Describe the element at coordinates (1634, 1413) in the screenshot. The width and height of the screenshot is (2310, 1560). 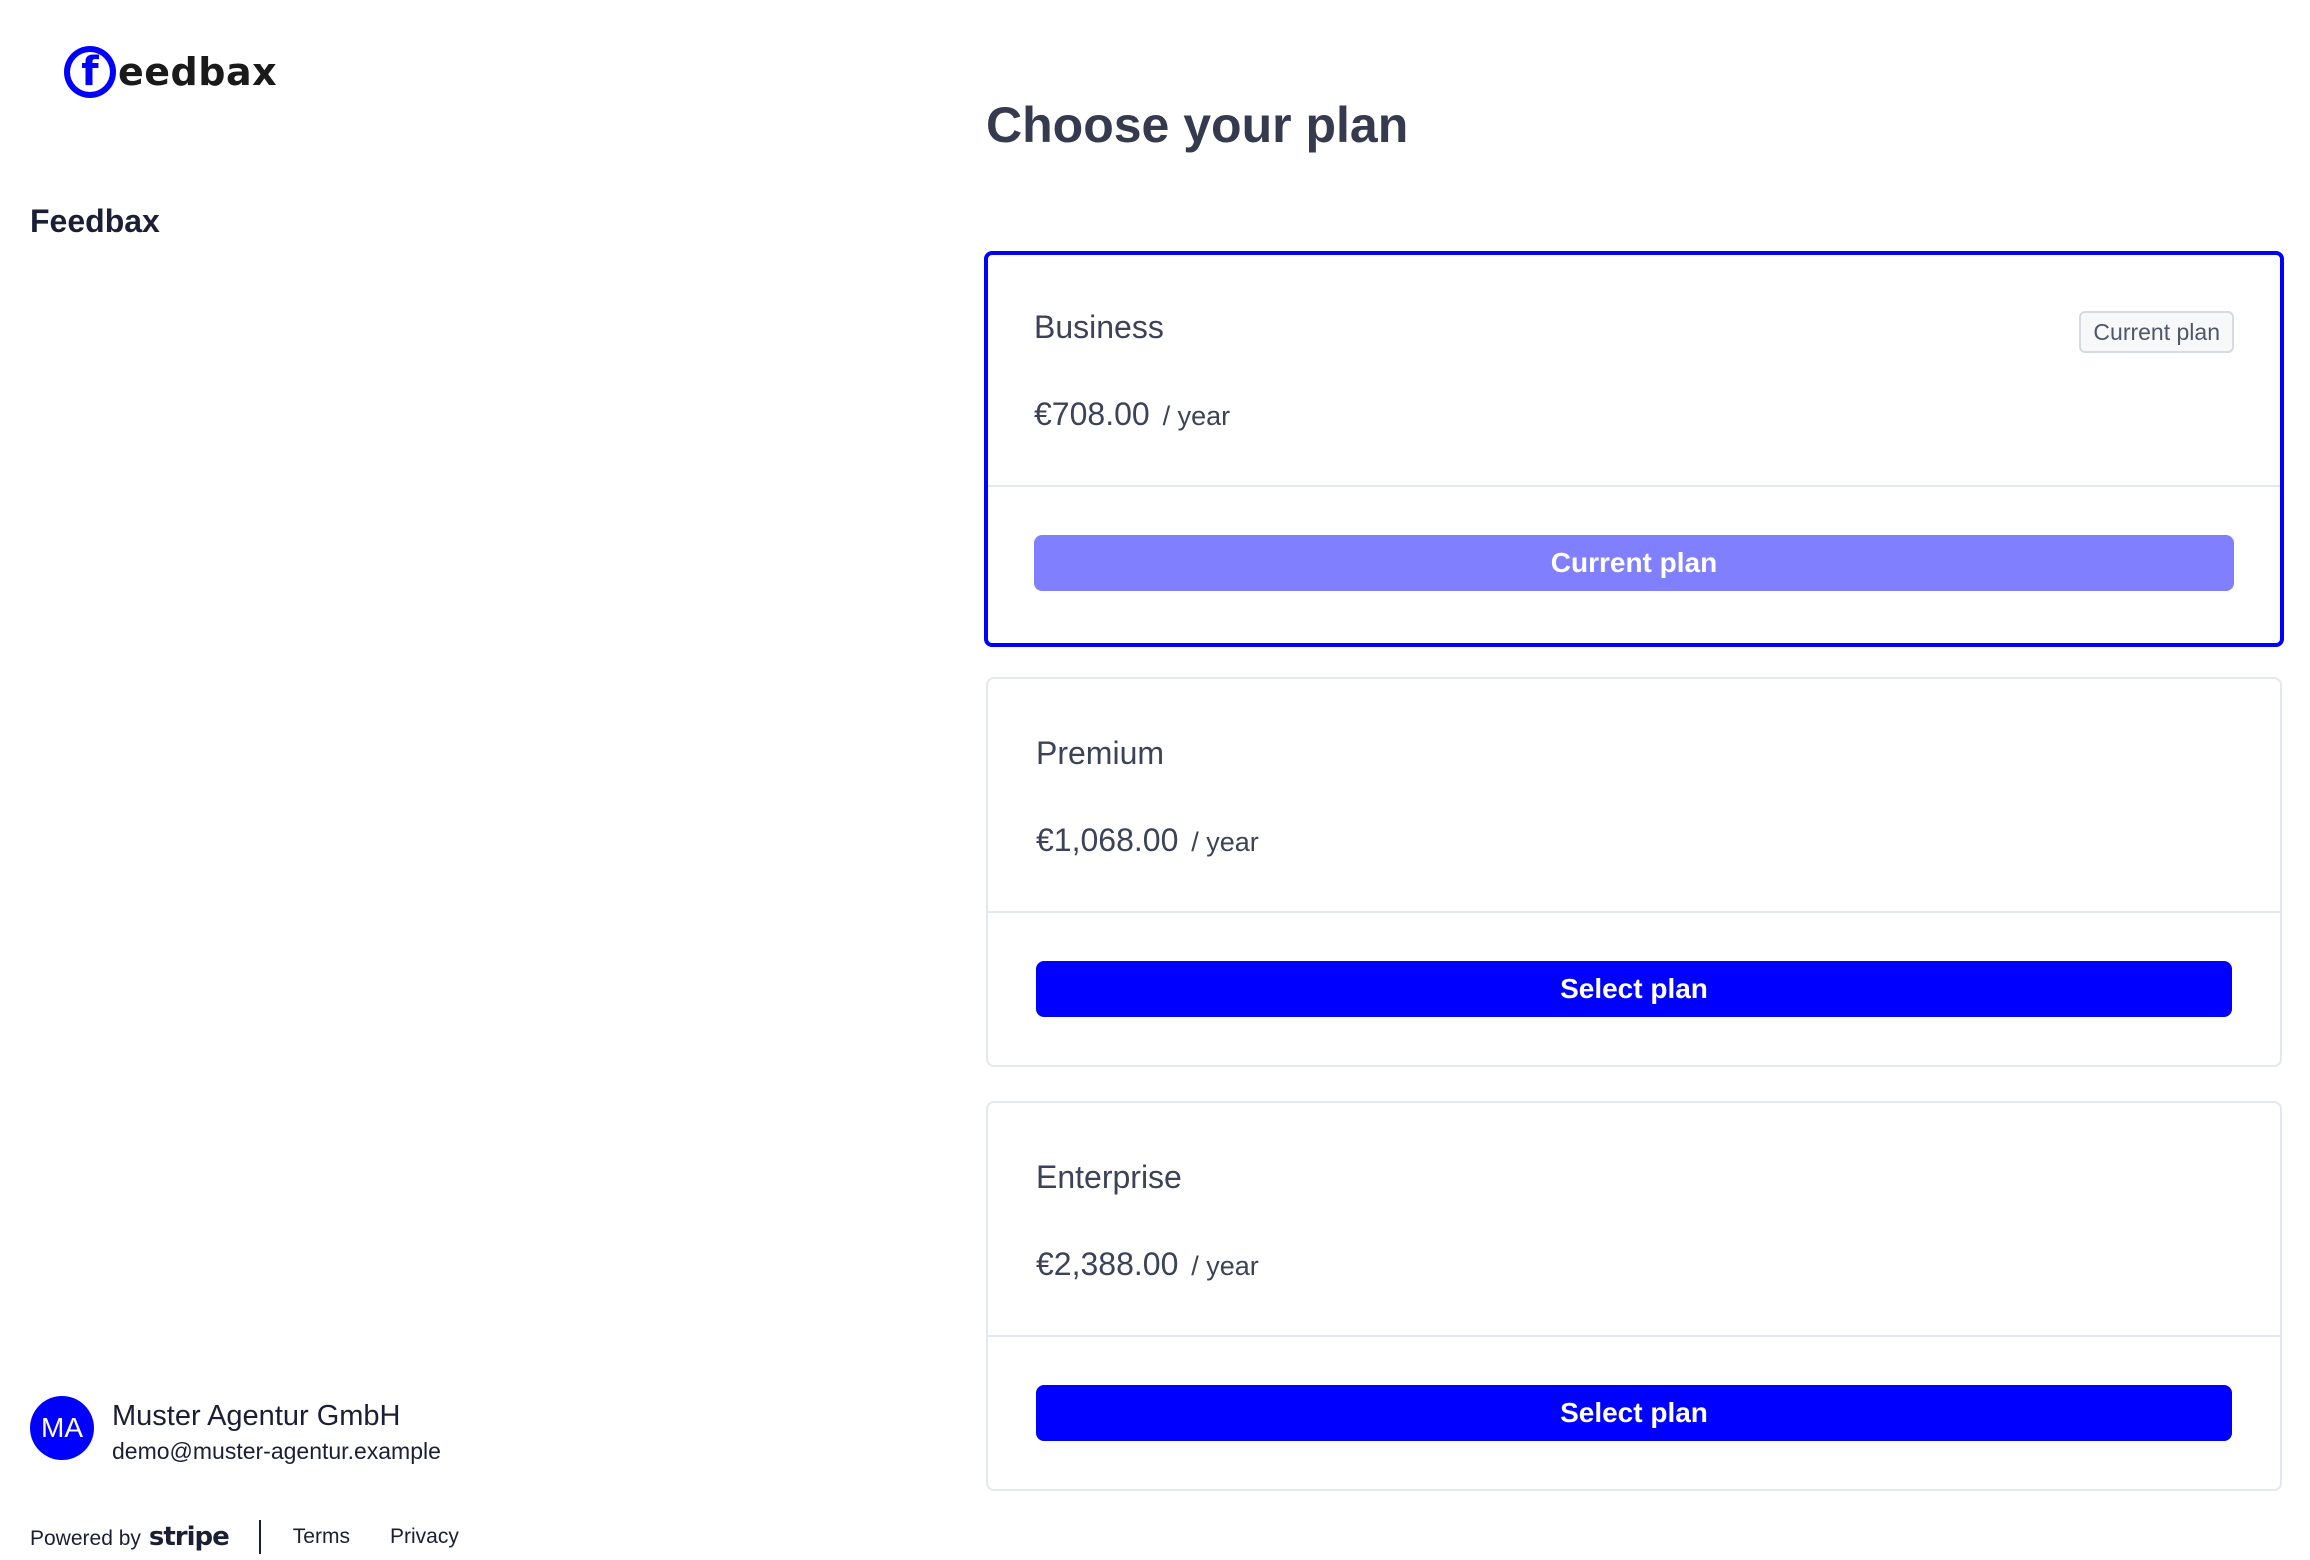
I see `select-plan-button-enterprise: Select plan` at that location.